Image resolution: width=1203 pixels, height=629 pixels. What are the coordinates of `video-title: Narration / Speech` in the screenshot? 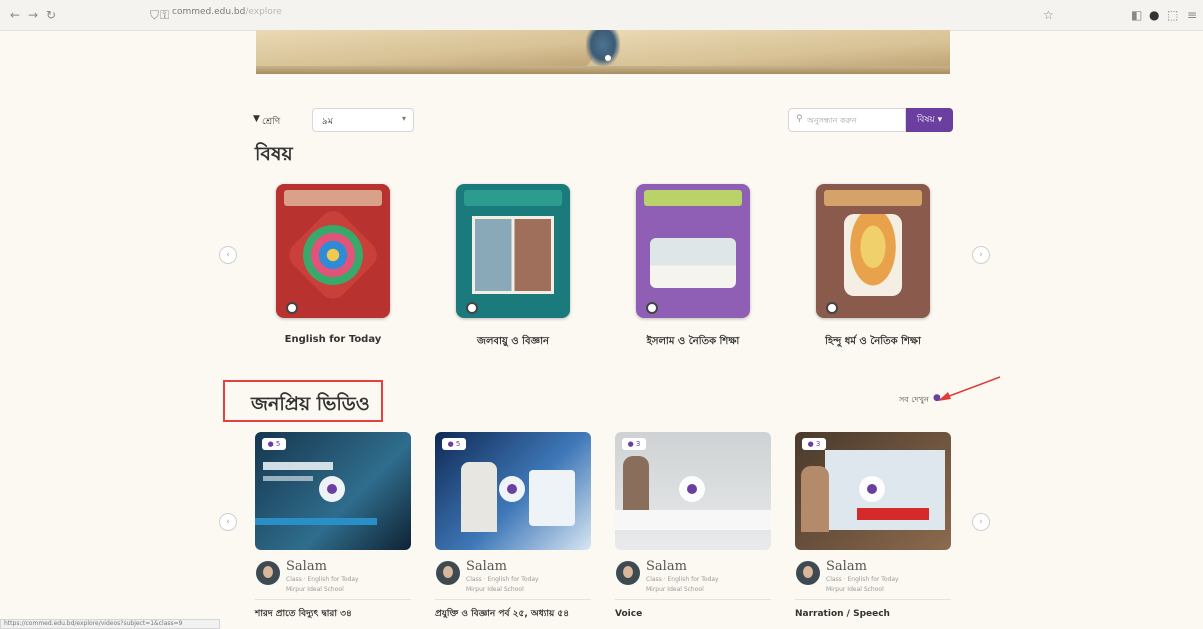 It's located at (873, 614).